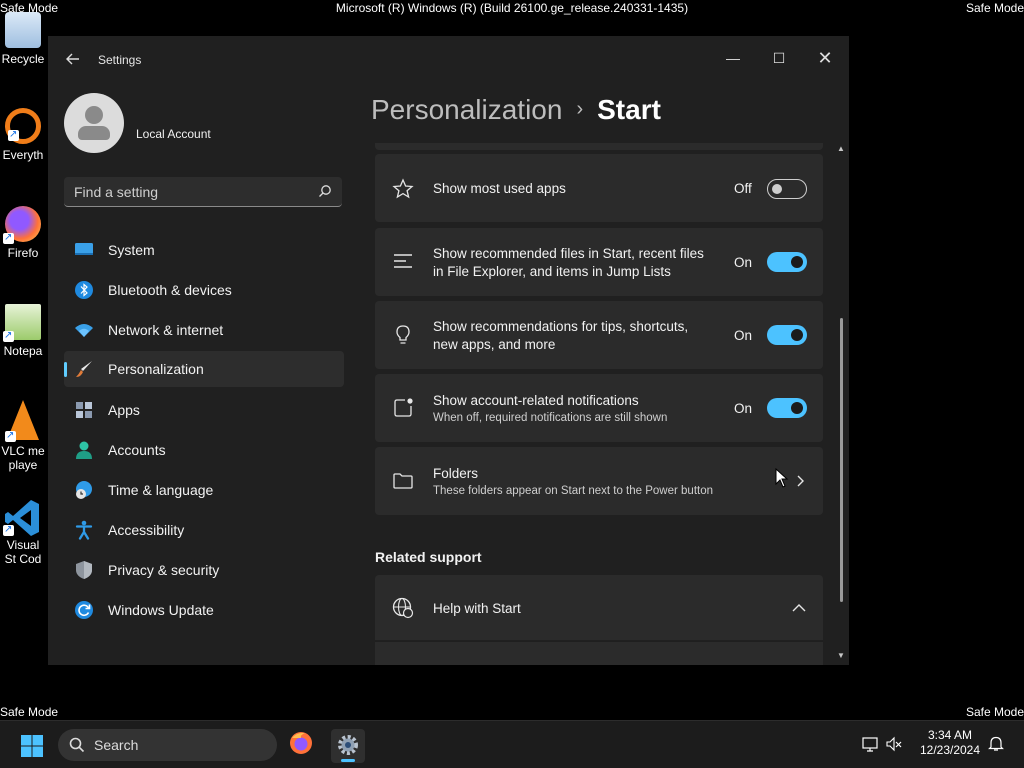 This screenshot has width=1024, height=768. I want to click on sidebar-item-label: Apps, so click(124, 410).